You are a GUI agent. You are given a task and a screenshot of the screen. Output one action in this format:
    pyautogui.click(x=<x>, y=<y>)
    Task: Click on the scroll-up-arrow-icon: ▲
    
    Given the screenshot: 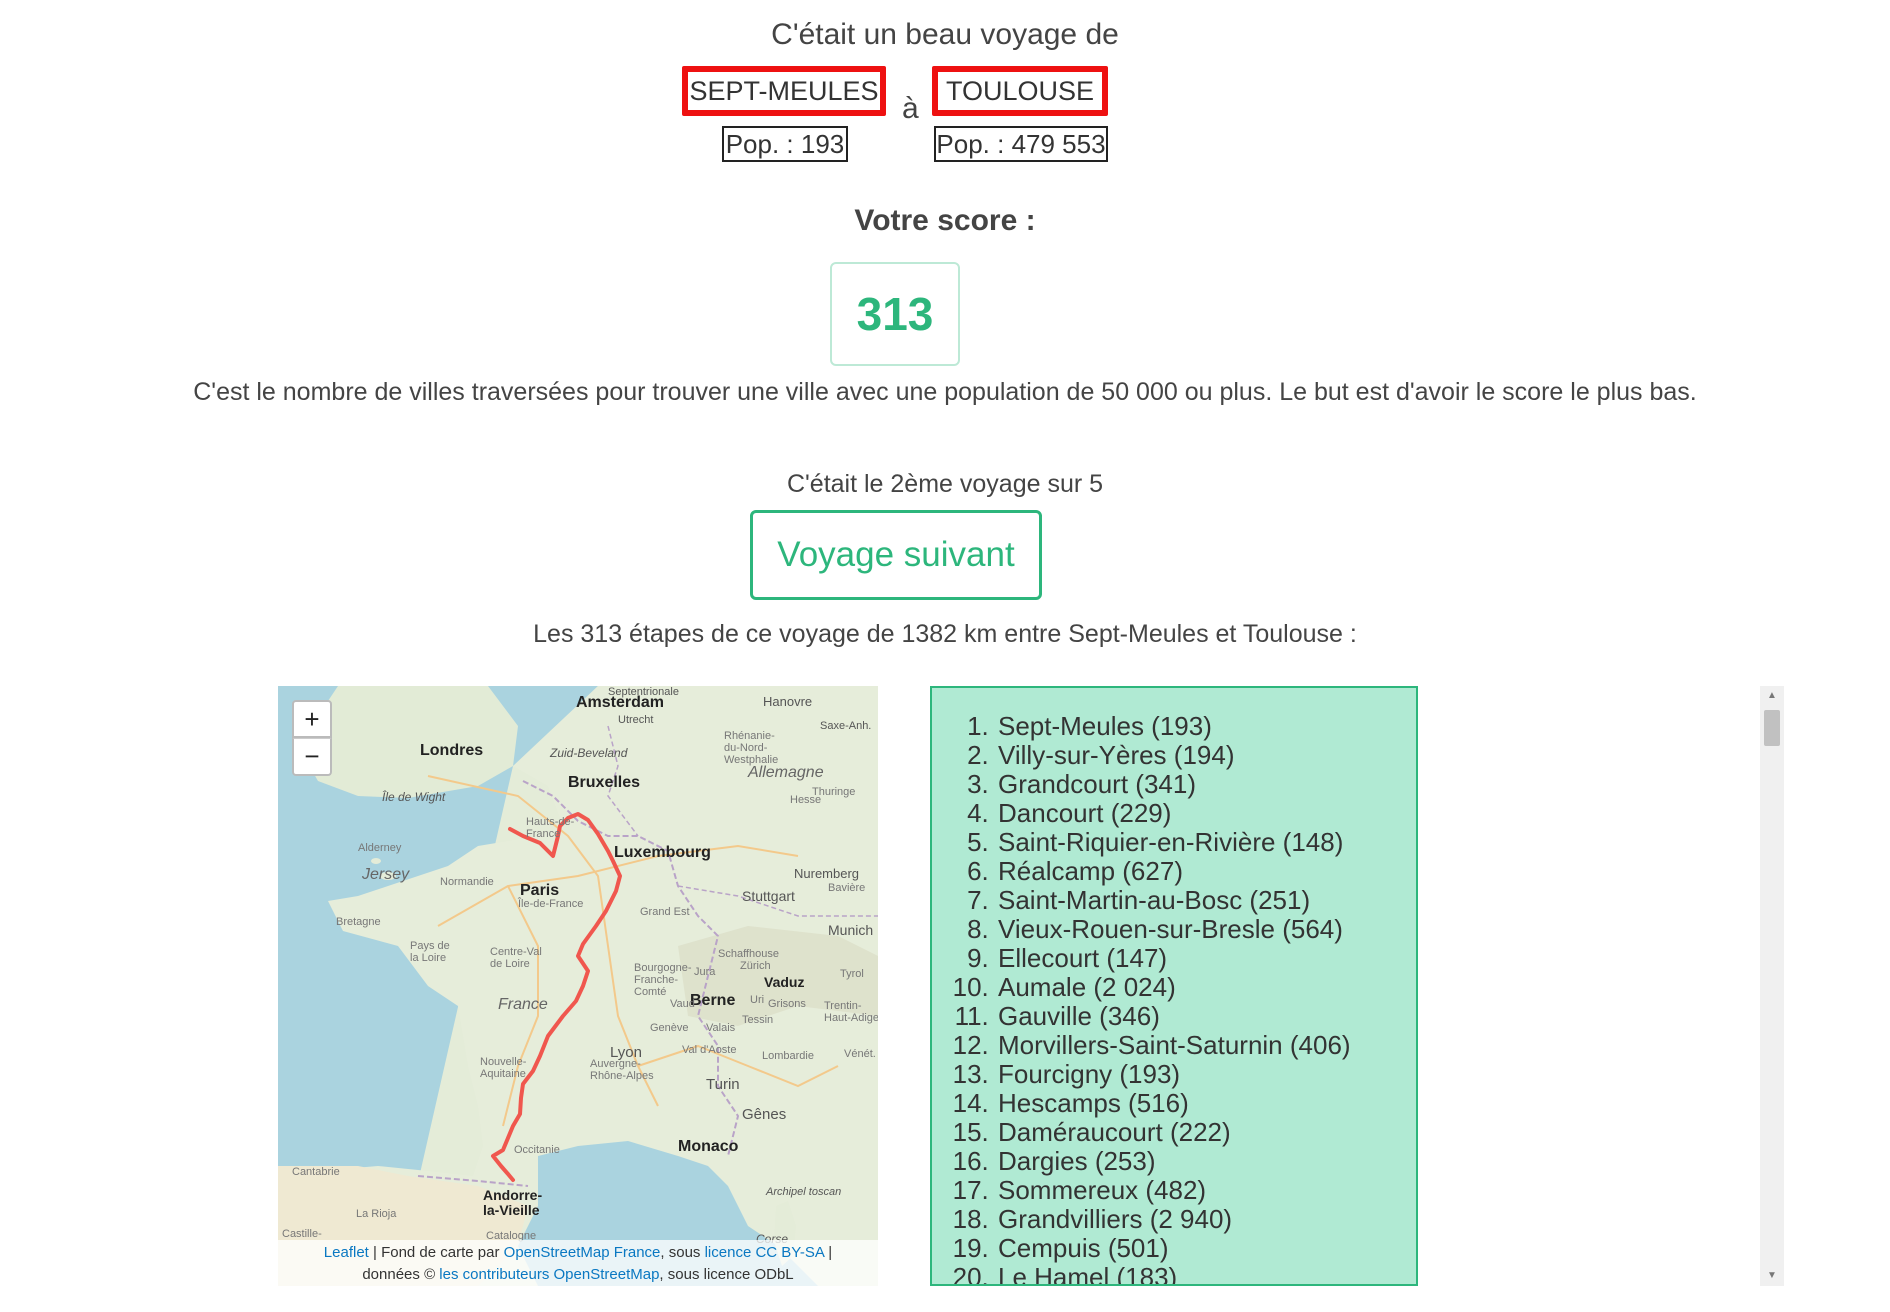 What is the action you would take?
    pyautogui.click(x=1772, y=696)
    